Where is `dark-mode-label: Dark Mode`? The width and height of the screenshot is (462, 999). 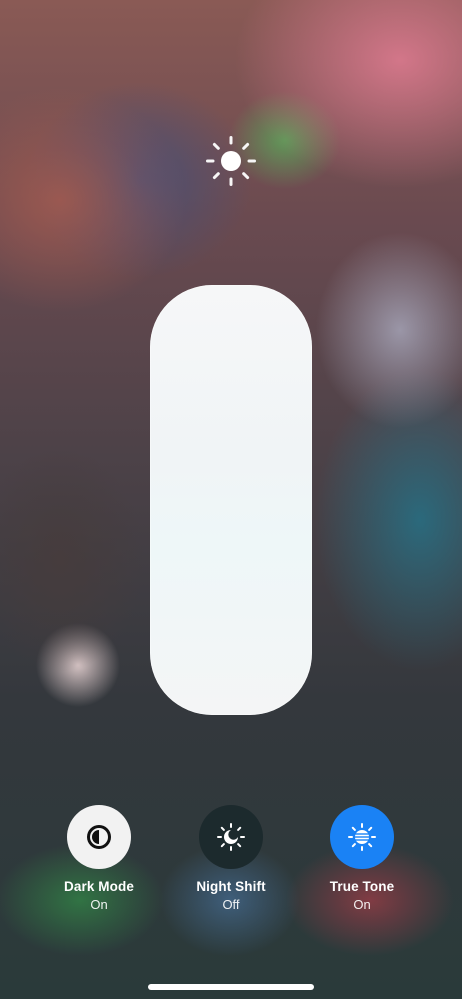 dark-mode-label: Dark Mode is located at coordinates (99, 886).